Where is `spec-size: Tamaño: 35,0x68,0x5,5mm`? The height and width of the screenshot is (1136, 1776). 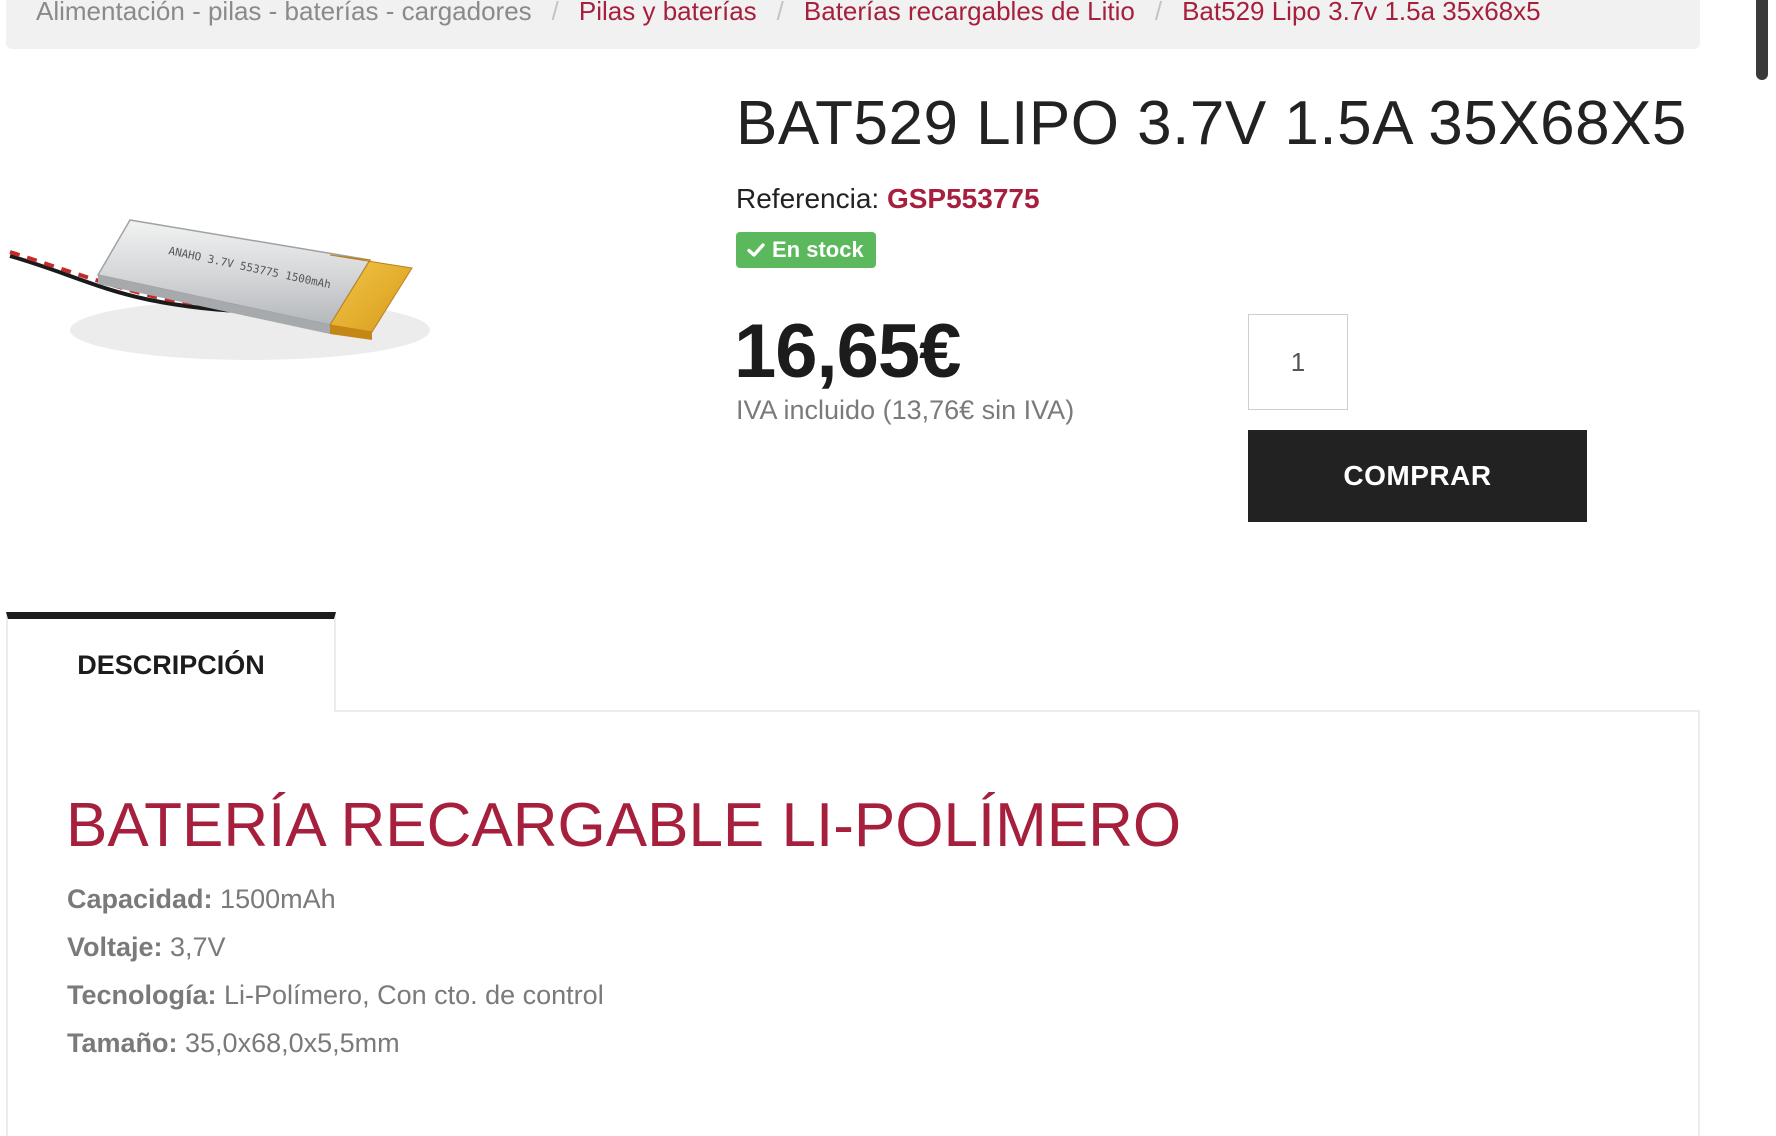
spec-size: Tamaño: 35,0x68,0x5,5mm is located at coordinates (335, 1052).